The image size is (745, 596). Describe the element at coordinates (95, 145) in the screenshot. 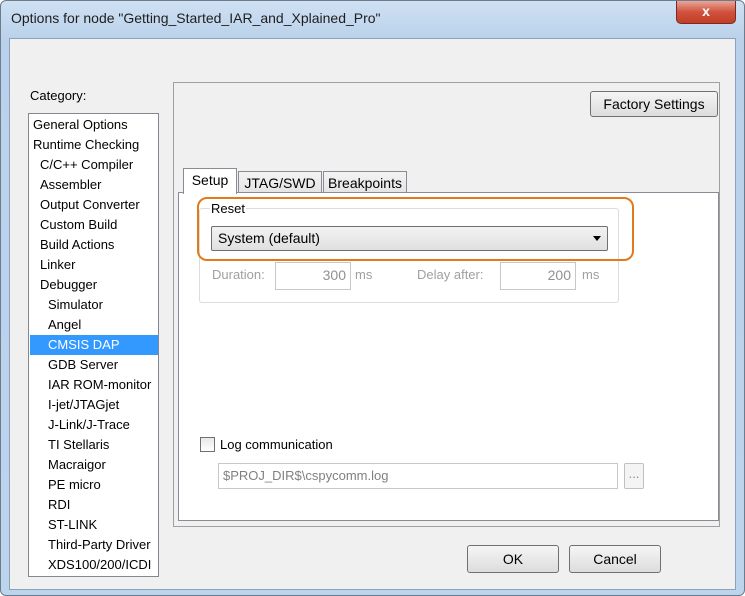

I see `category-item-runtime-checking: Runtime Checking` at that location.